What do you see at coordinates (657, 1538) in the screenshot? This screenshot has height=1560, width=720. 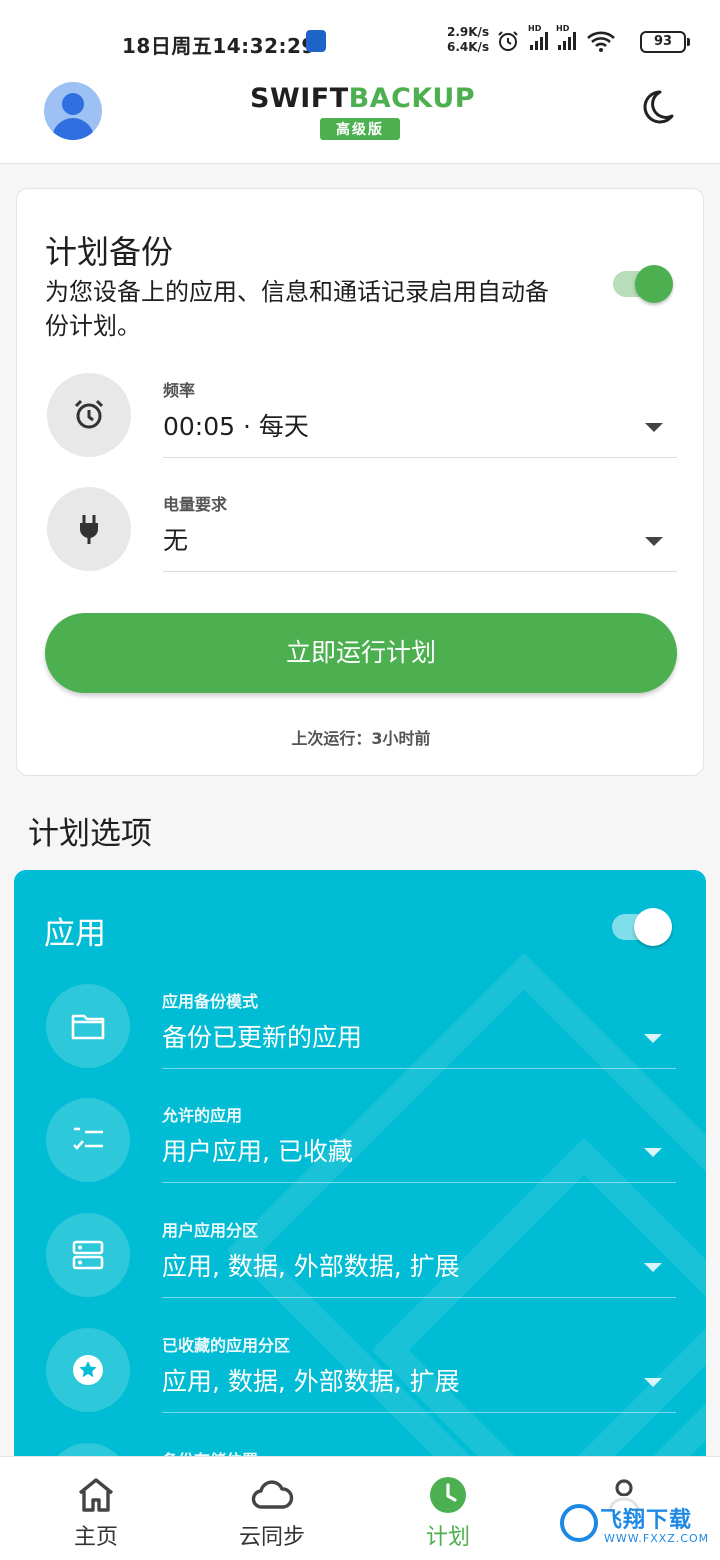 I see `watermark-url: WWW.FXXZ.COM` at bounding box center [657, 1538].